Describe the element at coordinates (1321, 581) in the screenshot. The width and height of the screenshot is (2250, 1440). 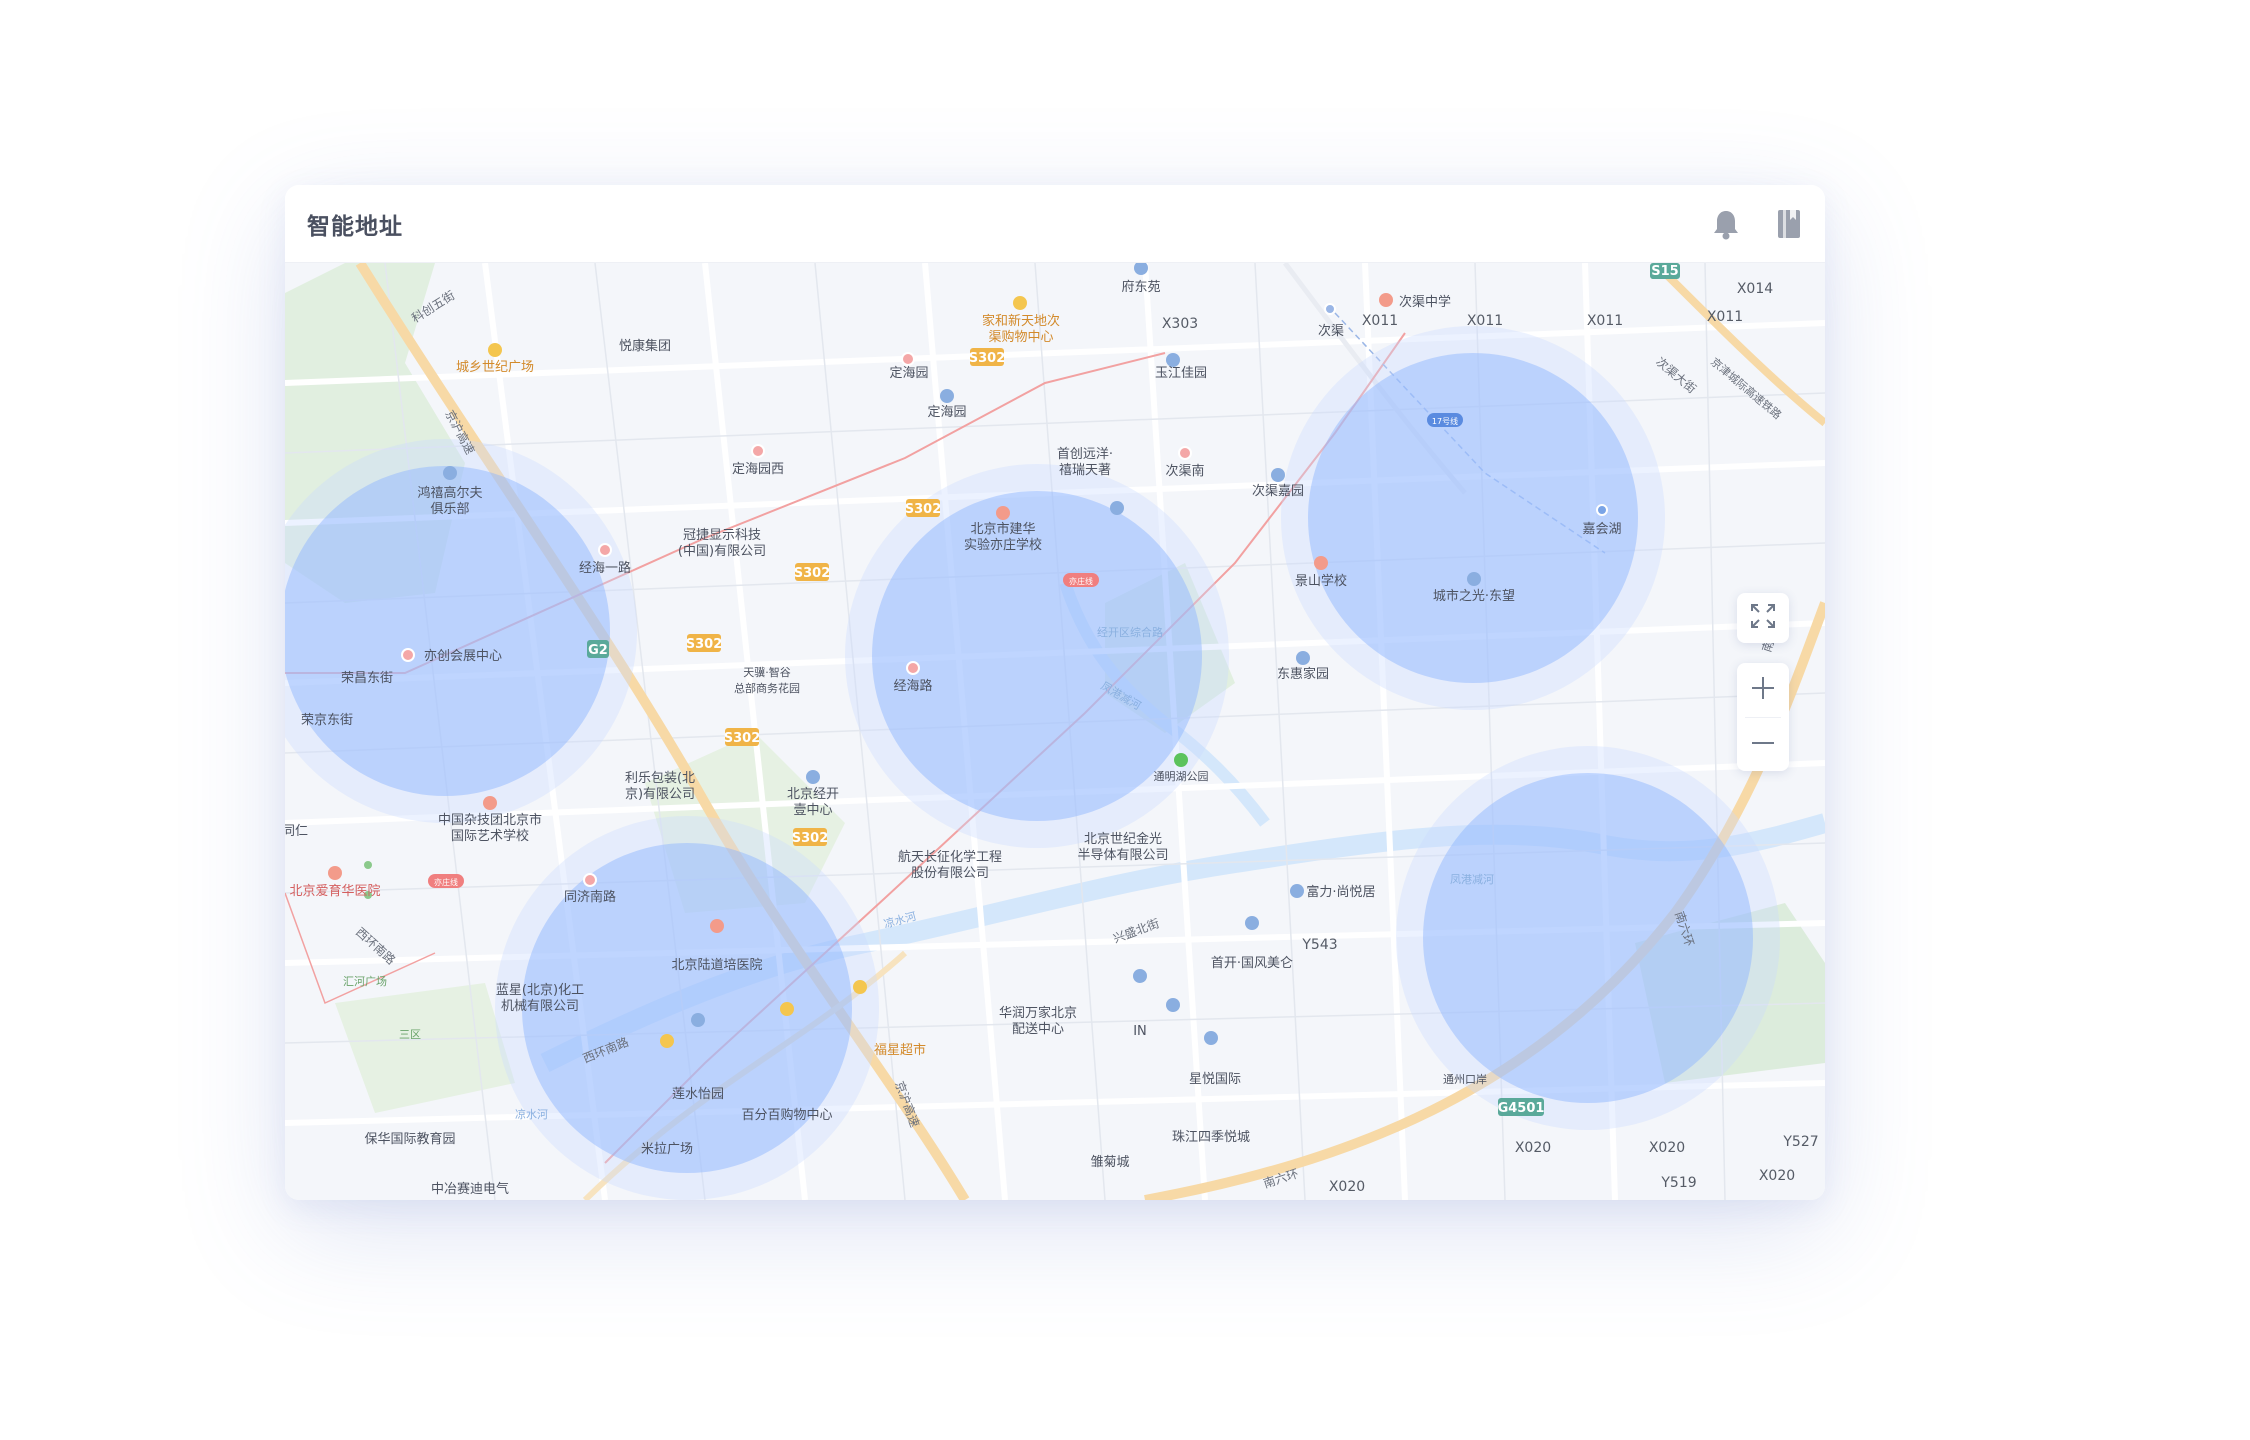
I see `place-label: 景山学校` at that location.